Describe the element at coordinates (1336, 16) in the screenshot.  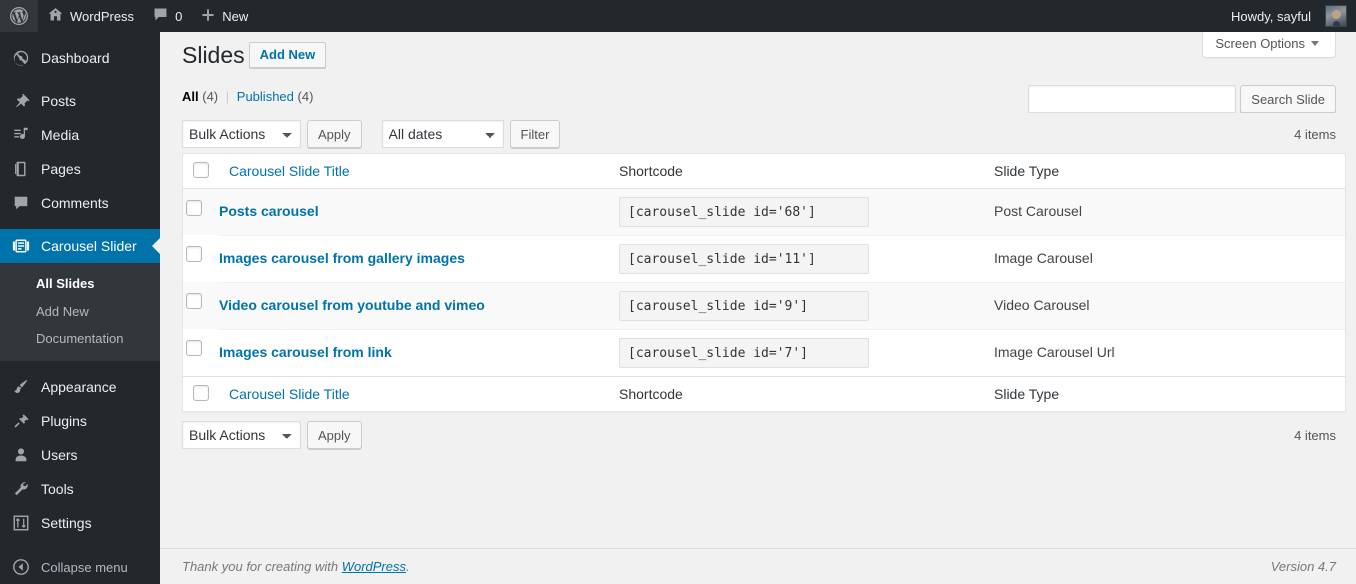
I see `avatar` at that location.